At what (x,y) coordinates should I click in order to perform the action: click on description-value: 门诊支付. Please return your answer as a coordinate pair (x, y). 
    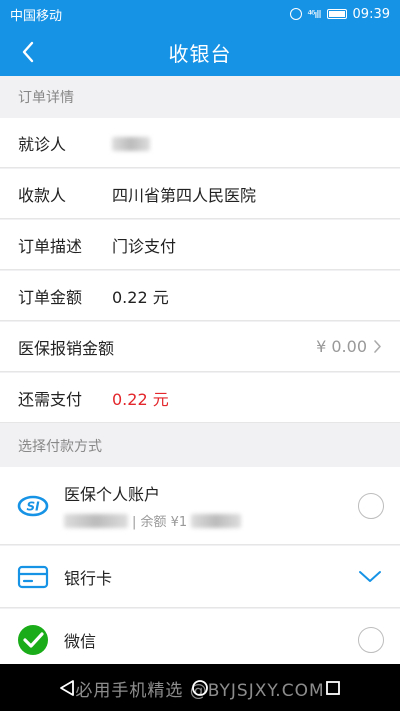
    Looking at the image, I should click on (144, 246).